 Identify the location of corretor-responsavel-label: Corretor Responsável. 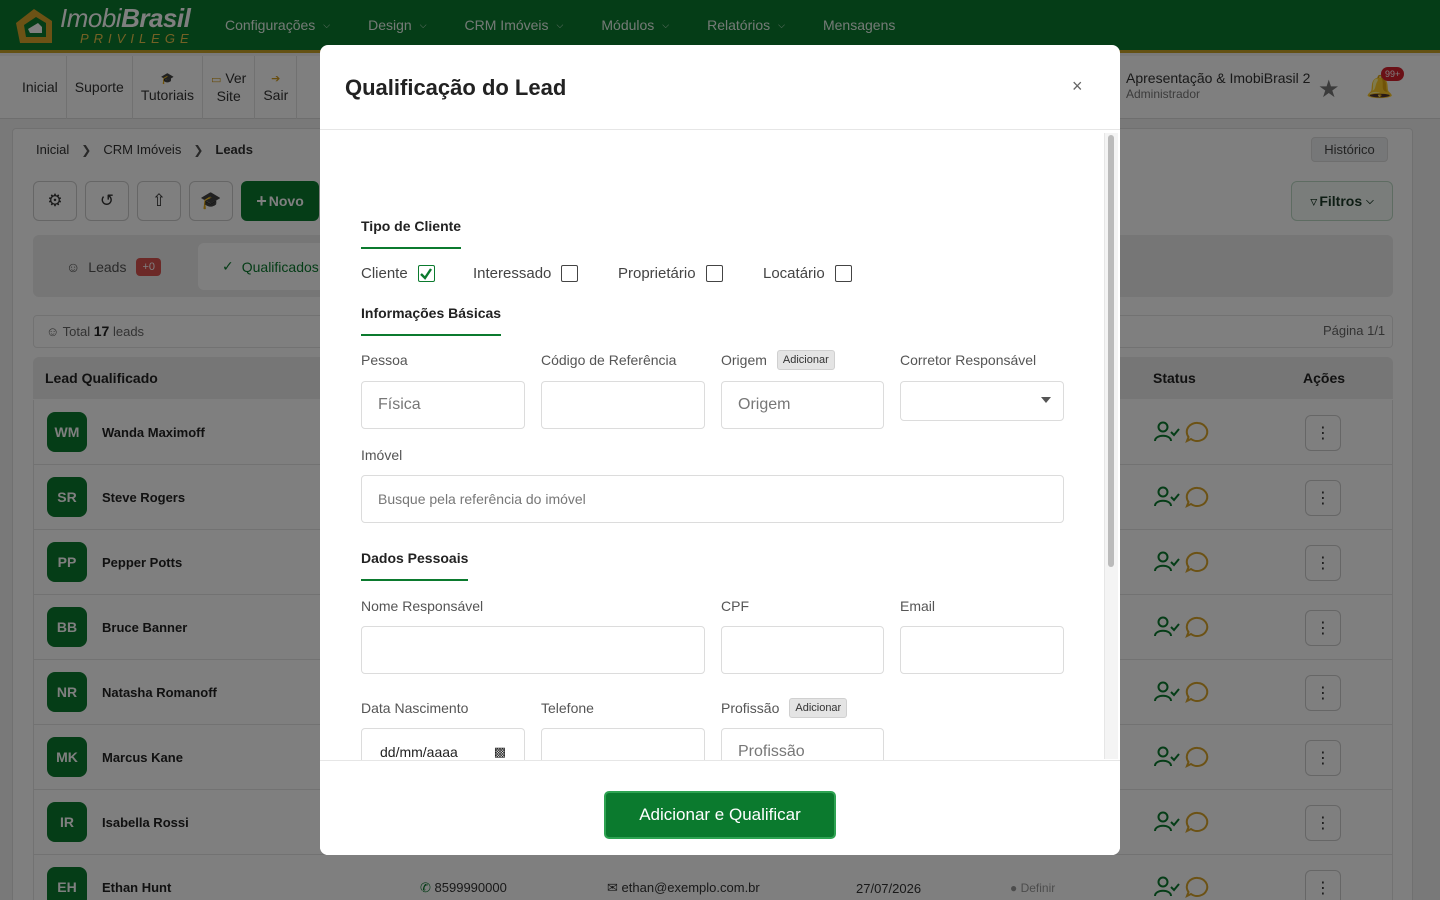
(968, 360).